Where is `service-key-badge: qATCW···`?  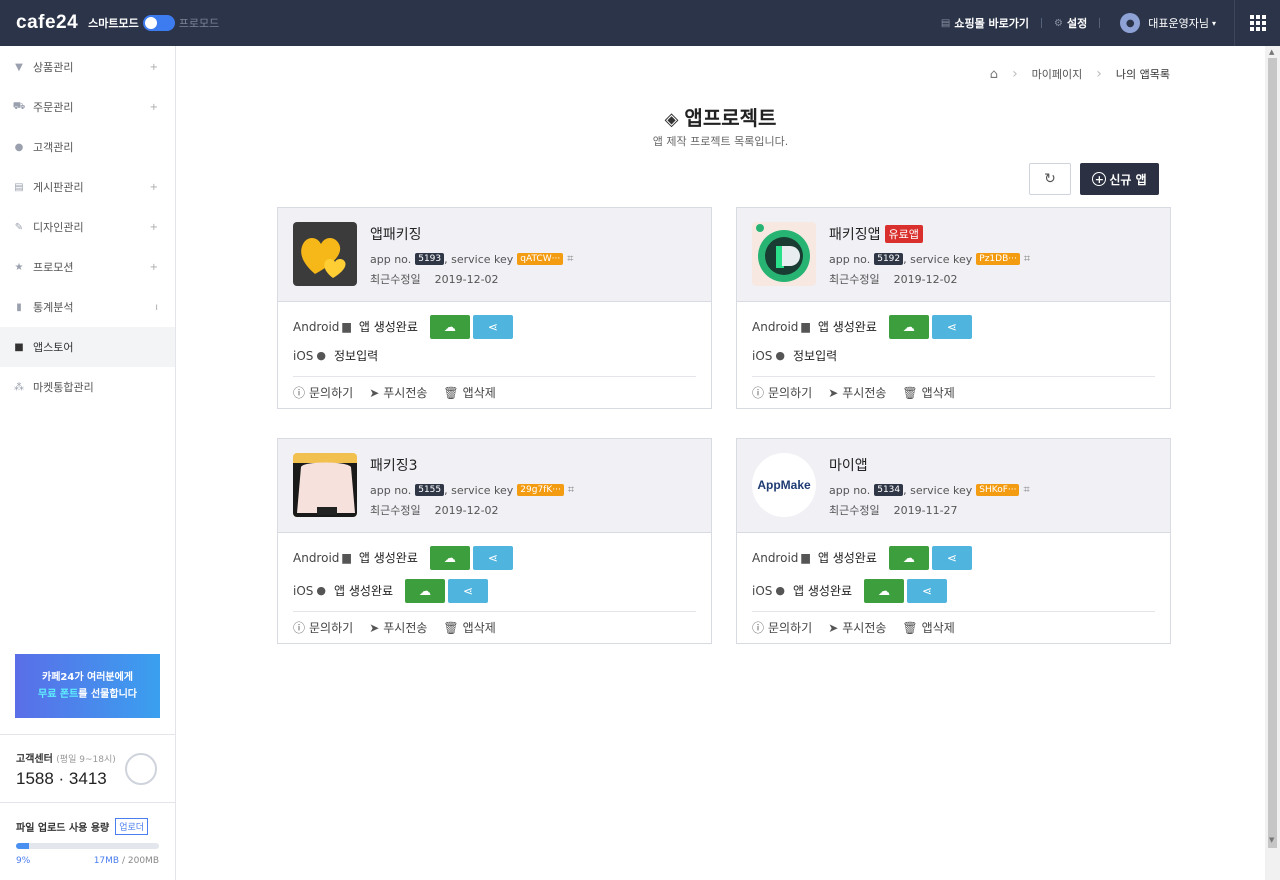 service-key-badge: qATCW··· is located at coordinates (540, 259).